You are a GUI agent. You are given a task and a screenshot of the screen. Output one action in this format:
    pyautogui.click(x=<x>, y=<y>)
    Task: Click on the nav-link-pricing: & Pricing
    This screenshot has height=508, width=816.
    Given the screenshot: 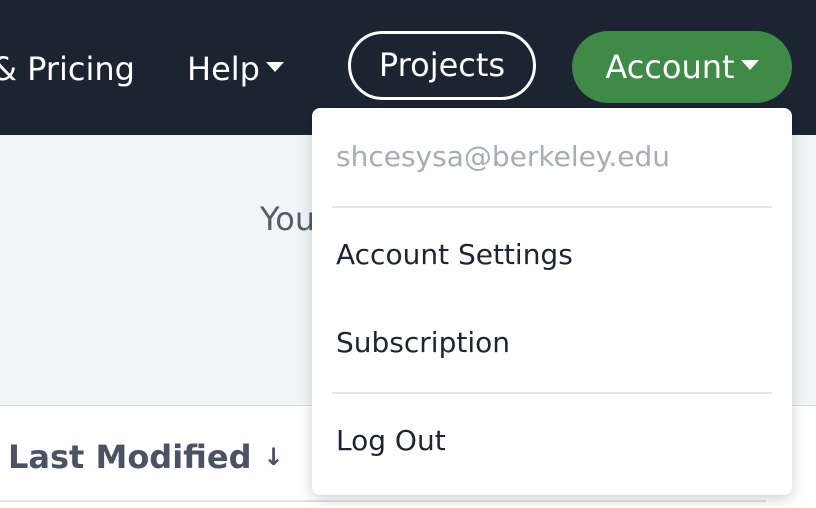 What is the action you would take?
    pyautogui.click(x=67, y=69)
    